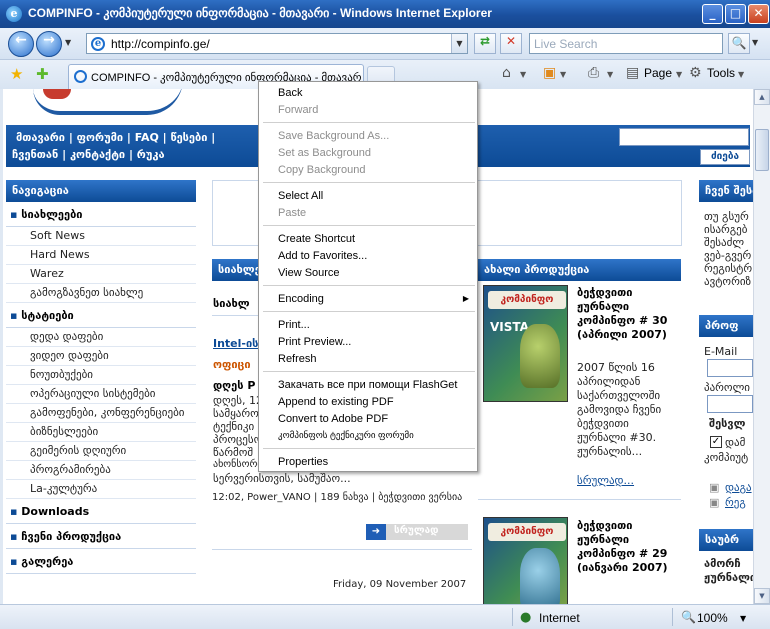  What do you see at coordinates (688, 617) in the screenshot?
I see `zoom-magnifier-icon: 🔍` at bounding box center [688, 617].